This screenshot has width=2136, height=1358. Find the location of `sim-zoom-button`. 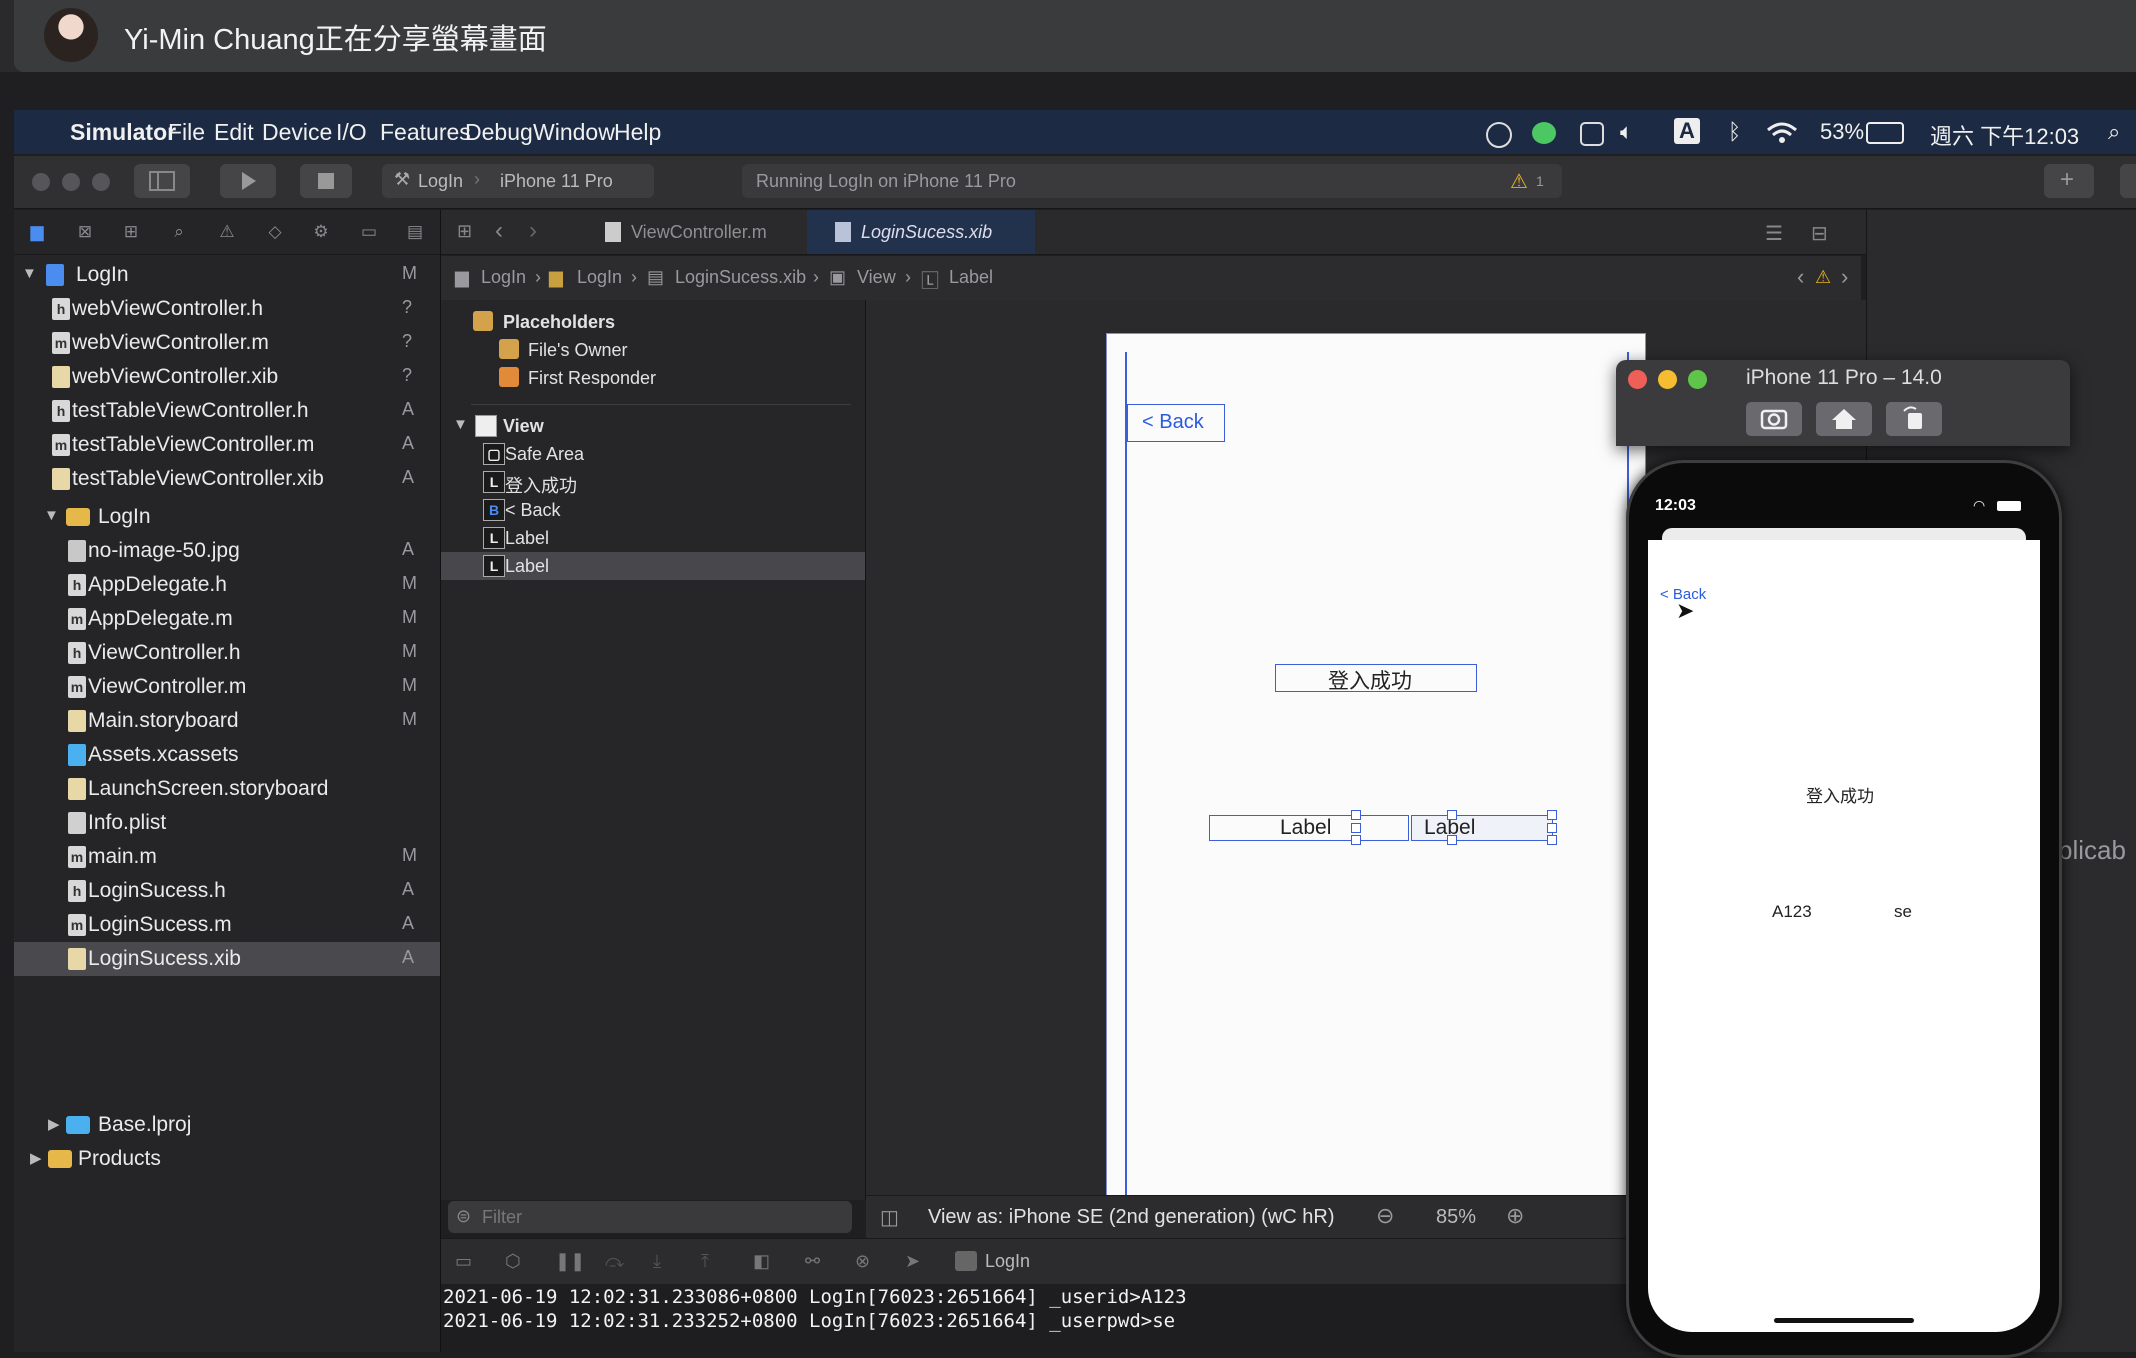

sim-zoom-button is located at coordinates (1697, 379).